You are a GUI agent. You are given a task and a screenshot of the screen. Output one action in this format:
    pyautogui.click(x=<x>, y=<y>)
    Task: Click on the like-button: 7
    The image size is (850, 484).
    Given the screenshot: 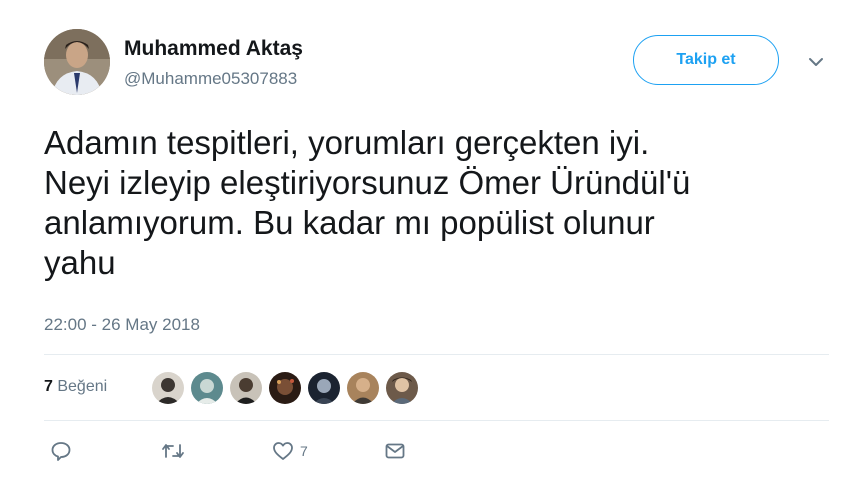 What is the action you would take?
    pyautogui.click(x=290, y=451)
    